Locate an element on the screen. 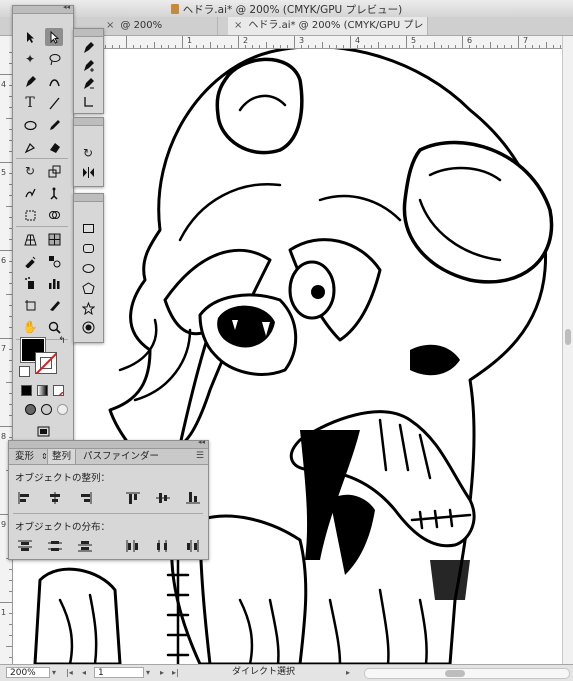 Image resolution: width=573 pixels, height=681 pixels. symbol-sprayer-tool-icon is located at coordinates (30, 283).